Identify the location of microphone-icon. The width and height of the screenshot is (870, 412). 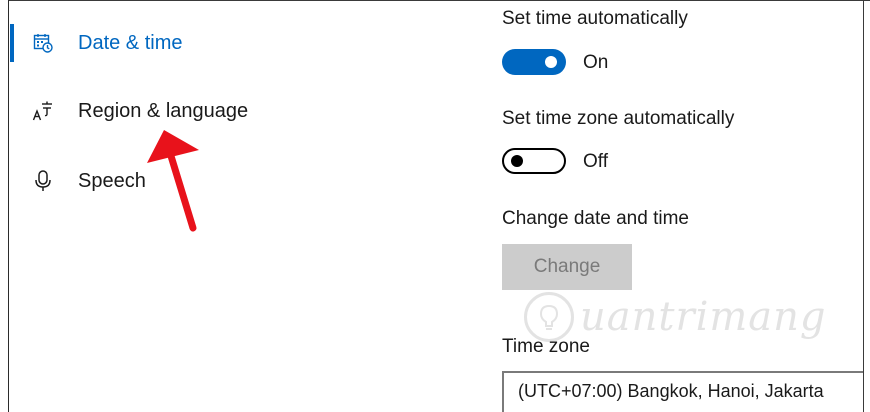
(43, 181).